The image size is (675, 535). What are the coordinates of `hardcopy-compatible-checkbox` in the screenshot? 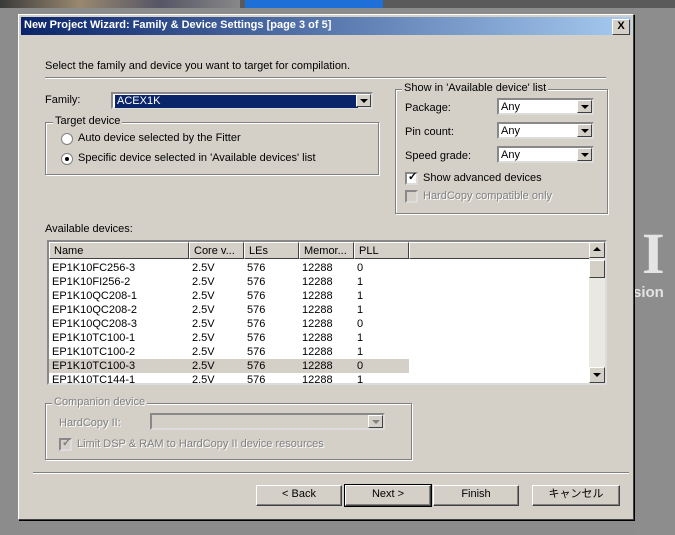 It's located at (411, 196).